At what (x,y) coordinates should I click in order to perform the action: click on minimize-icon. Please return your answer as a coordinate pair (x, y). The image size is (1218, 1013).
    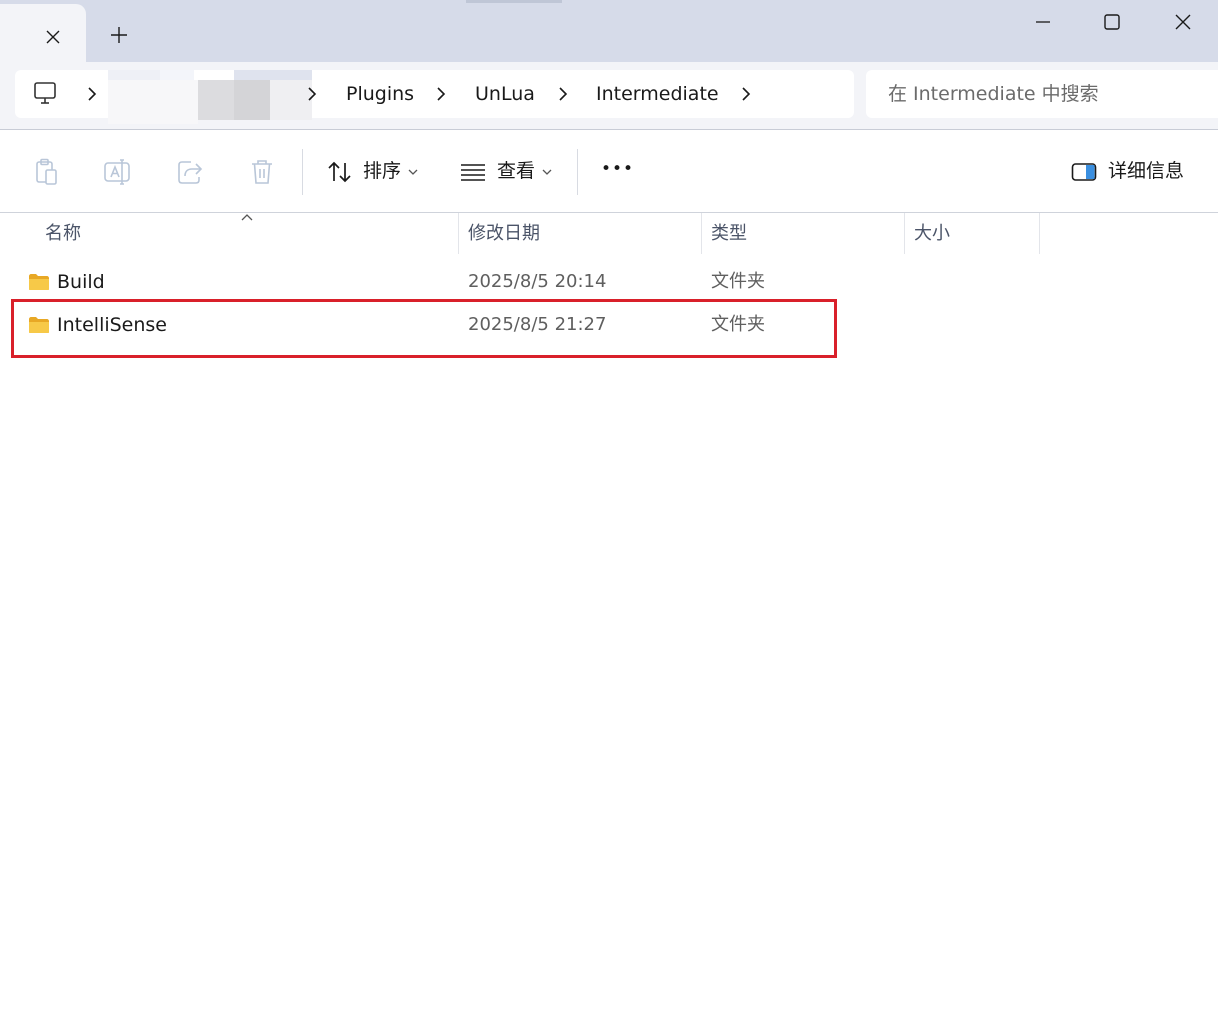
    Looking at the image, I should click on (1043, 22).